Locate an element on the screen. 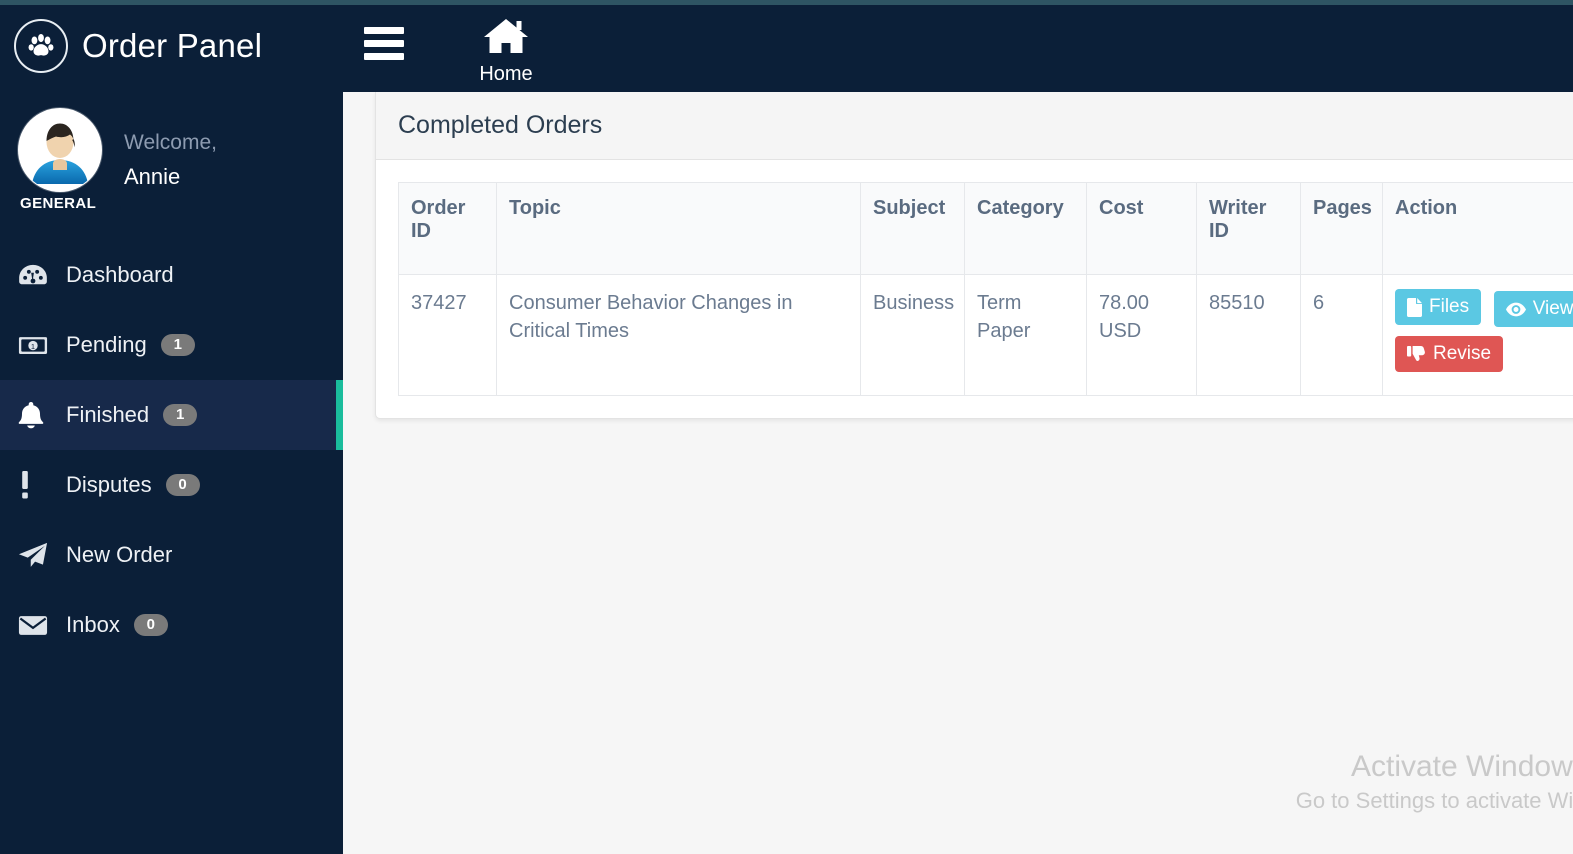 This screenshot has height=854, width=1573. cell-order-id: 37427 is located at coordinates (447, 335).